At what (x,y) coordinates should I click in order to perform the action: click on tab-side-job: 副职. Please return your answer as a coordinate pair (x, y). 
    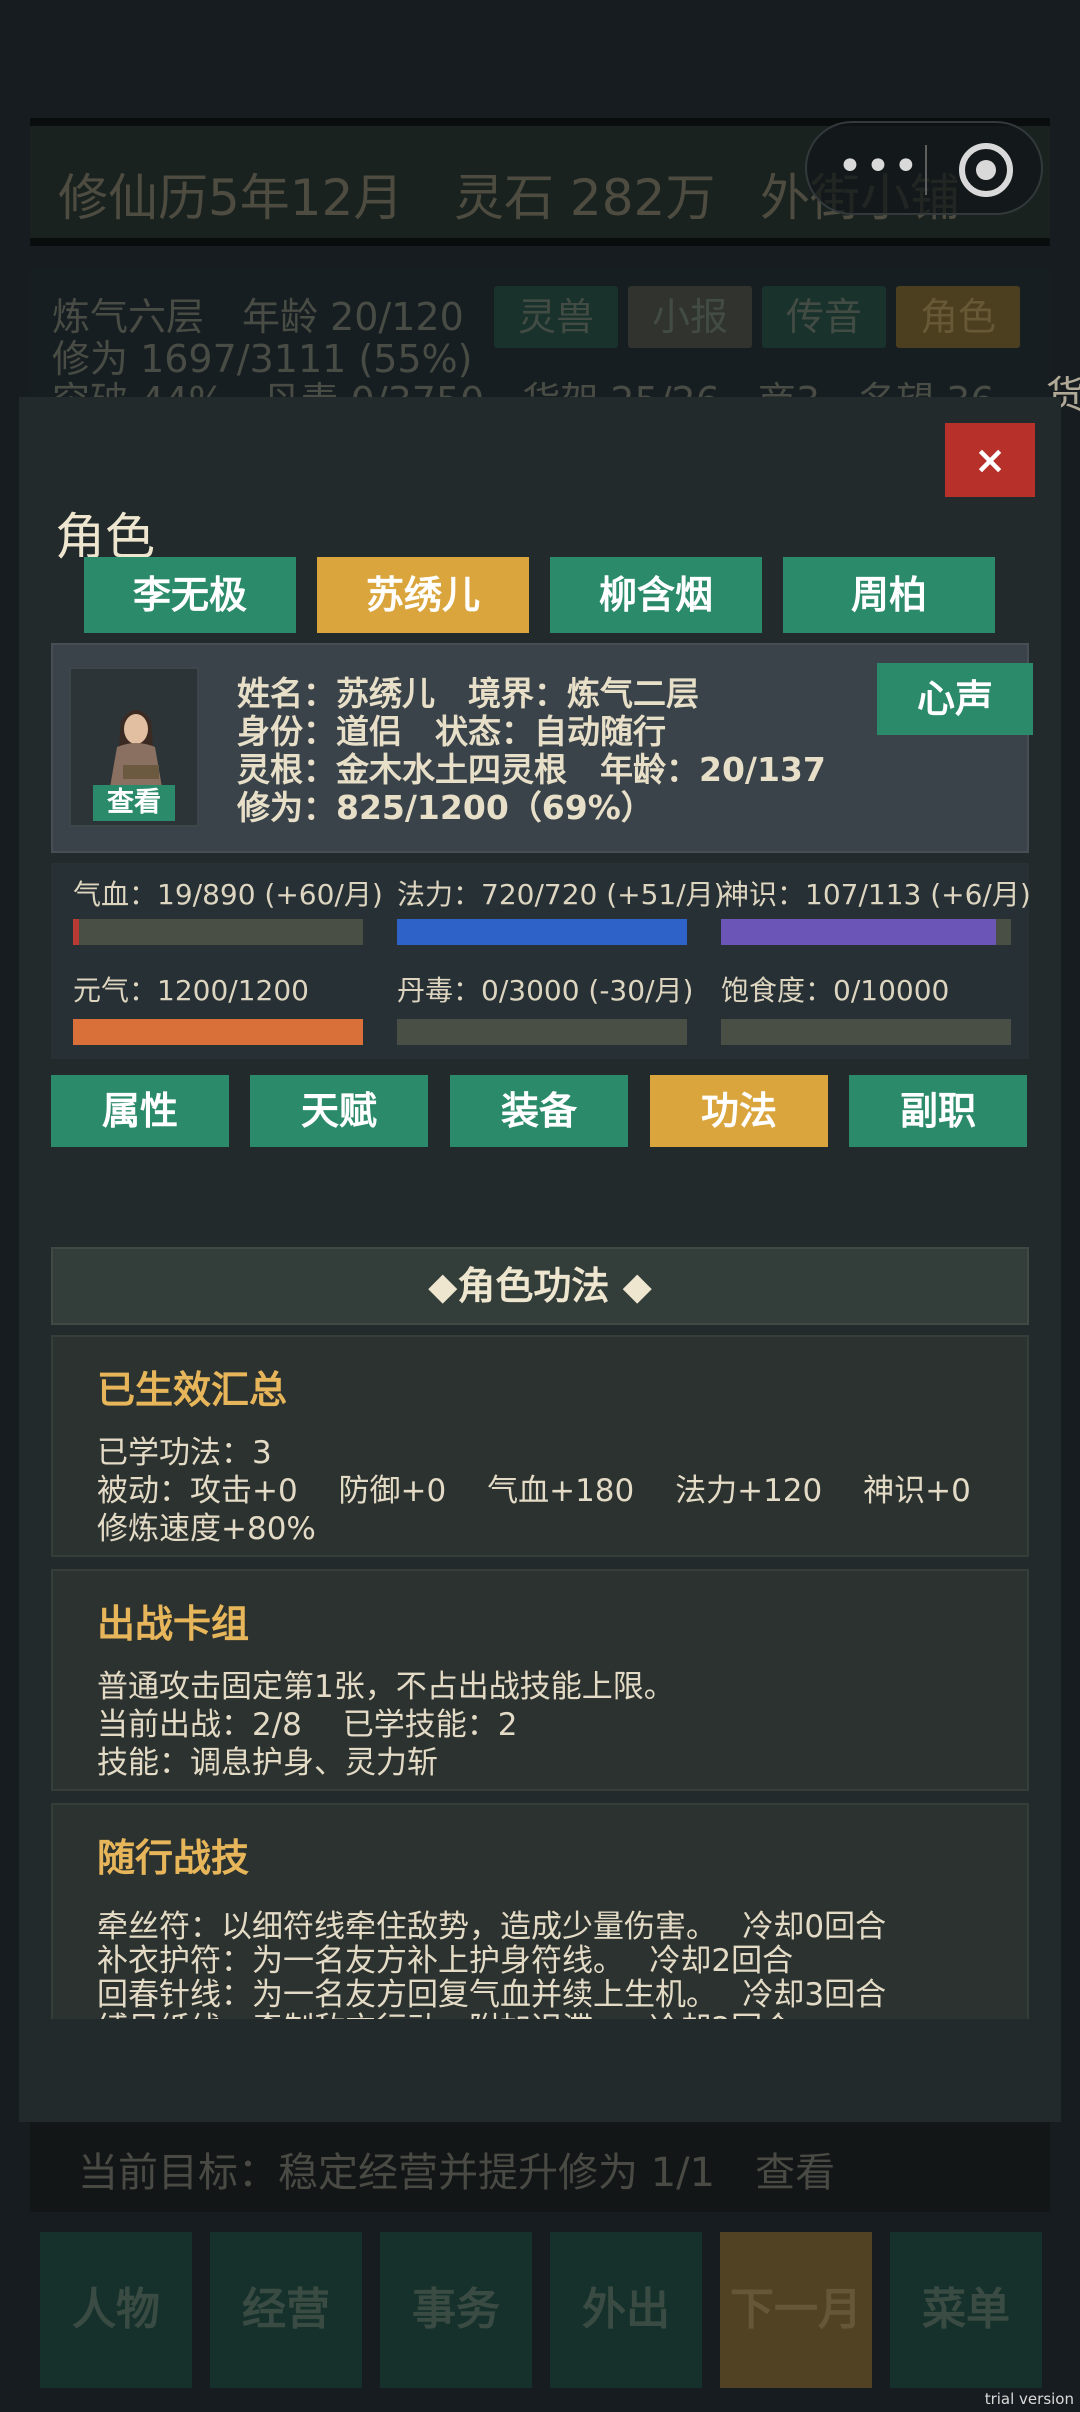
    Looking at the image, I should click on (938, 1111).